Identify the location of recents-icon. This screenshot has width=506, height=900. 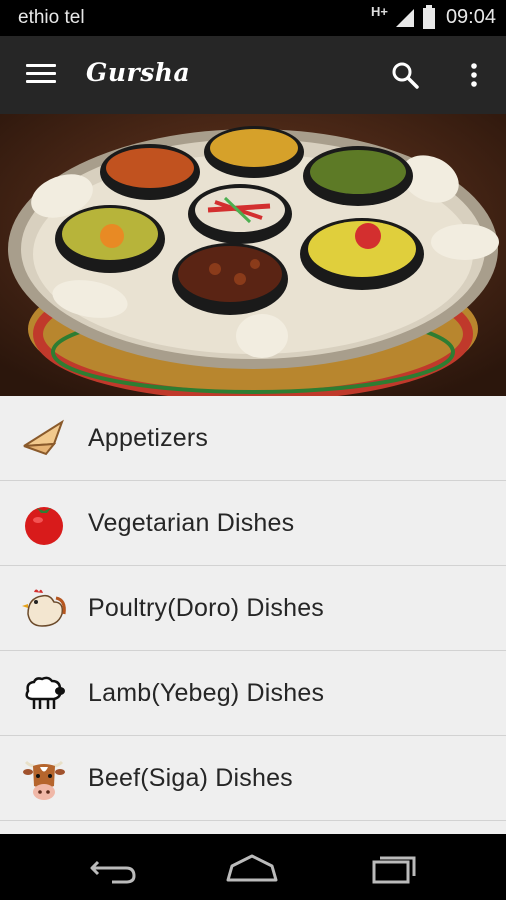
(394, 870).